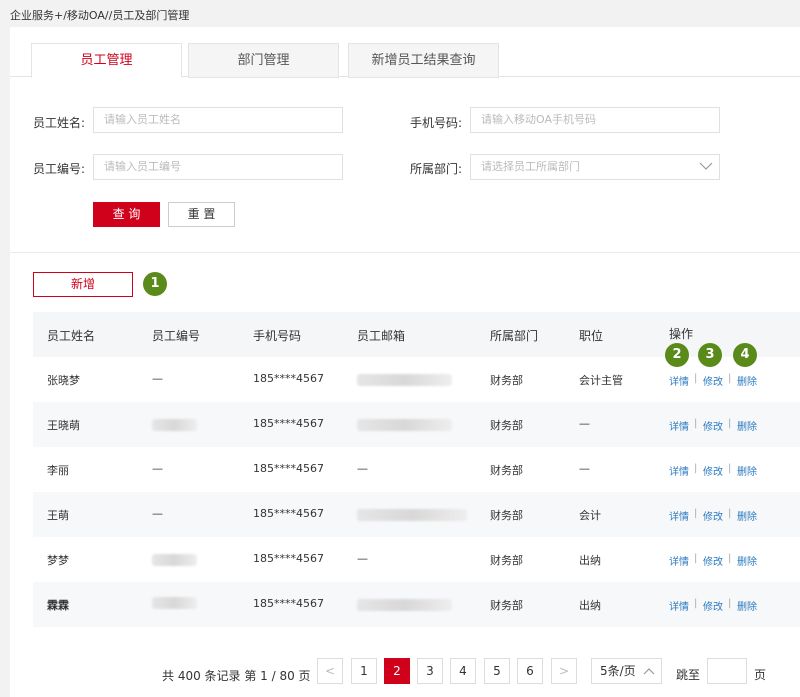 The height and width of the screenshot is (697, 800). Describe the element at coordinates (201, 214) in the screenshot. I see `reset-button: 重 置` at that location.